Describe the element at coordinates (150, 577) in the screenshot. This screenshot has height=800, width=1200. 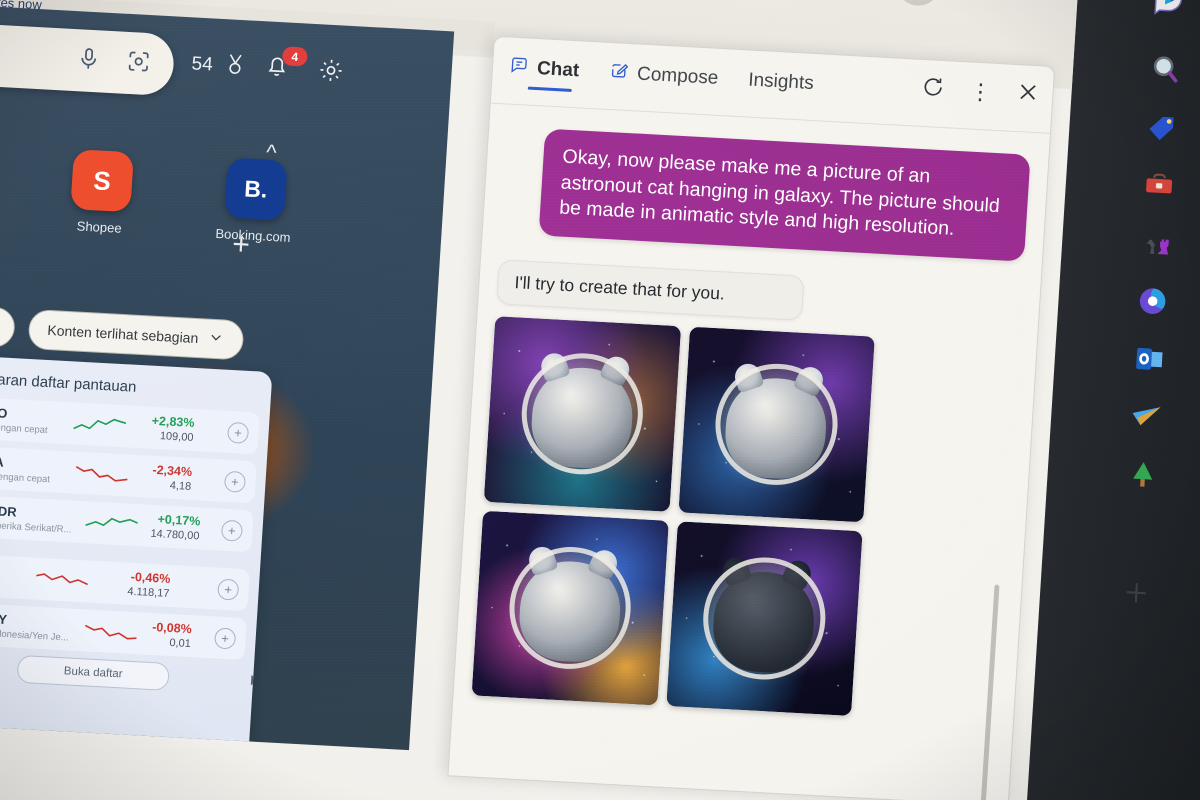
I see `stock-change: -0,46%` at that location.